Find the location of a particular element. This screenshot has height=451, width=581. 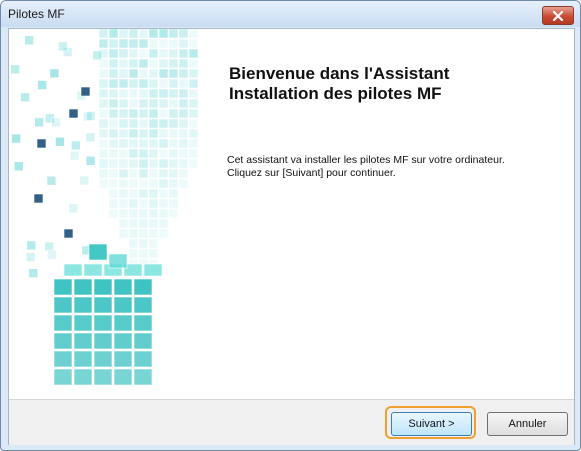

button-bar: Suivant > Annuler is located at coordinates (291, 422).